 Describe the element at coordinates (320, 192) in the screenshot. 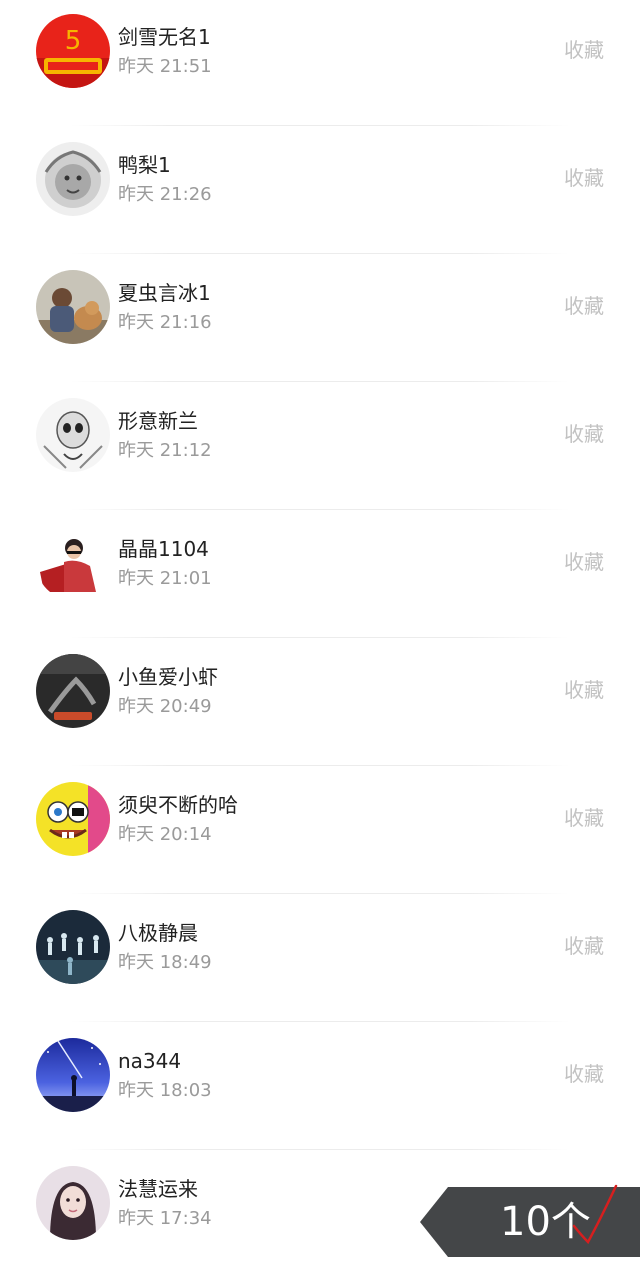

I see `list-item: 鸭梨1 昨天 21:26 收藏` at that location.